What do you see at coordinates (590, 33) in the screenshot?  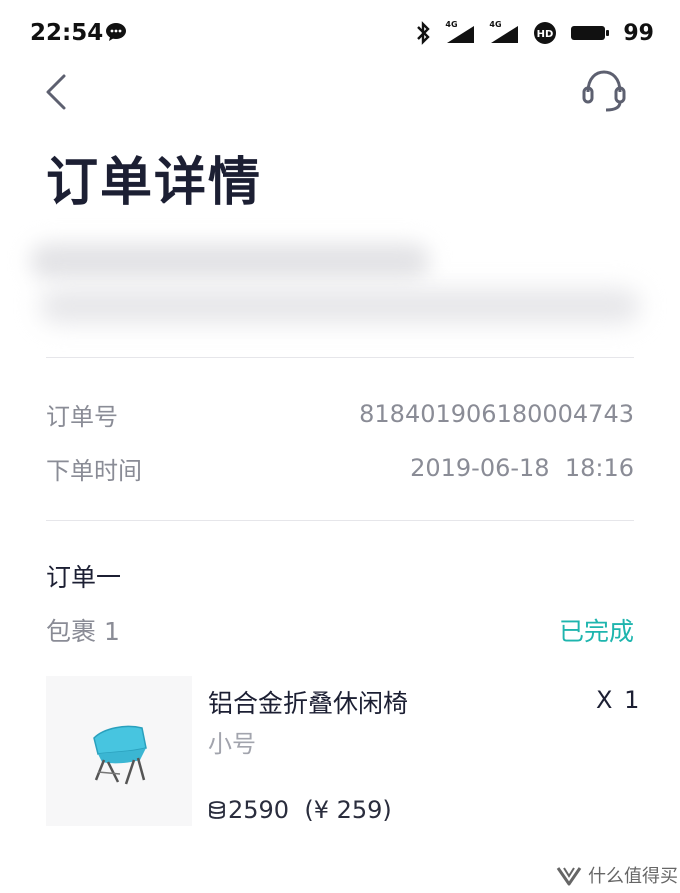 I see `battery-icon` at bounding box center [590, 33].